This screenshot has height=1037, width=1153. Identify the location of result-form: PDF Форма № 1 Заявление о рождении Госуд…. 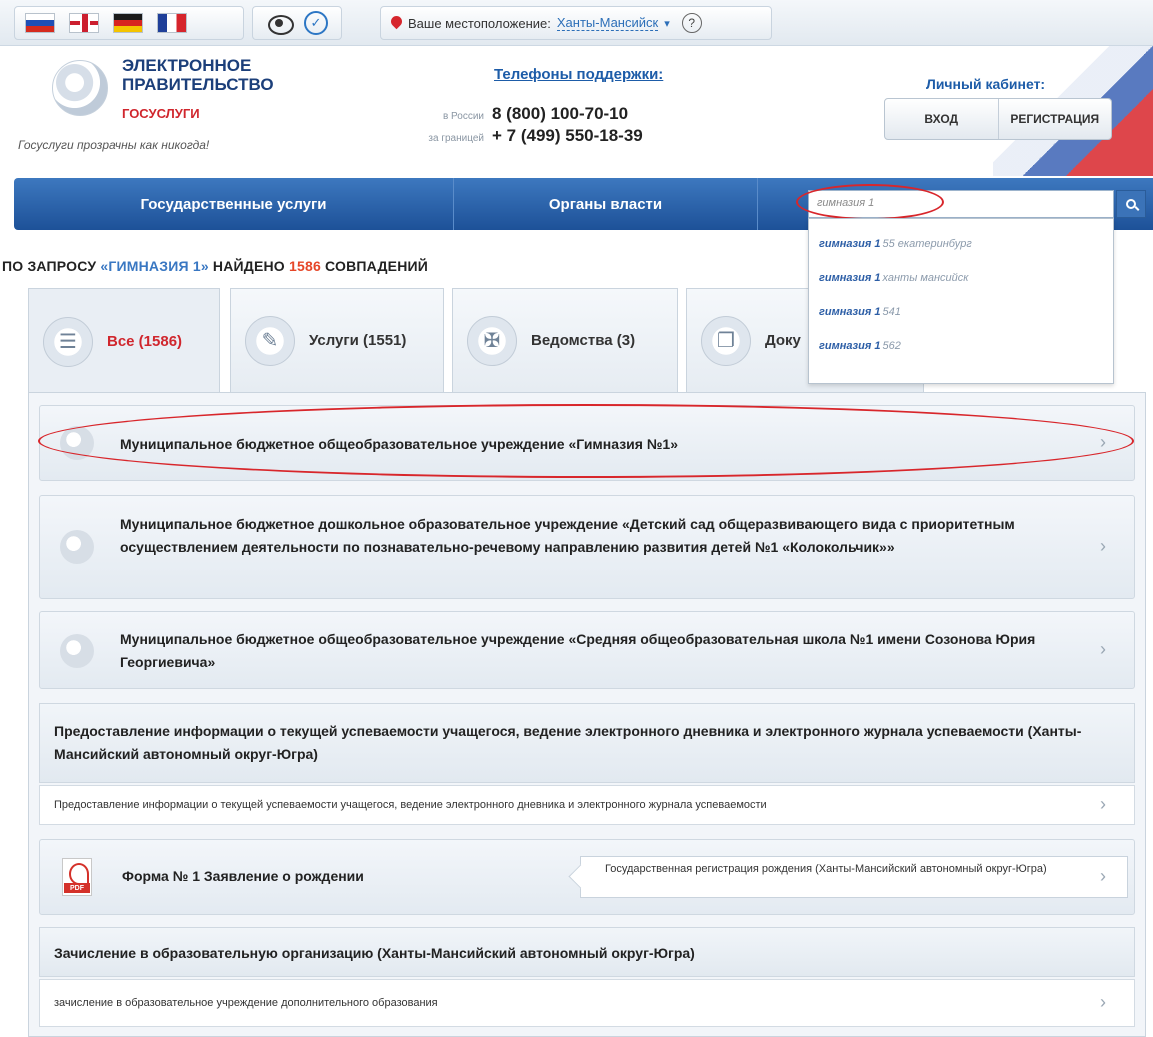
(587, 877).